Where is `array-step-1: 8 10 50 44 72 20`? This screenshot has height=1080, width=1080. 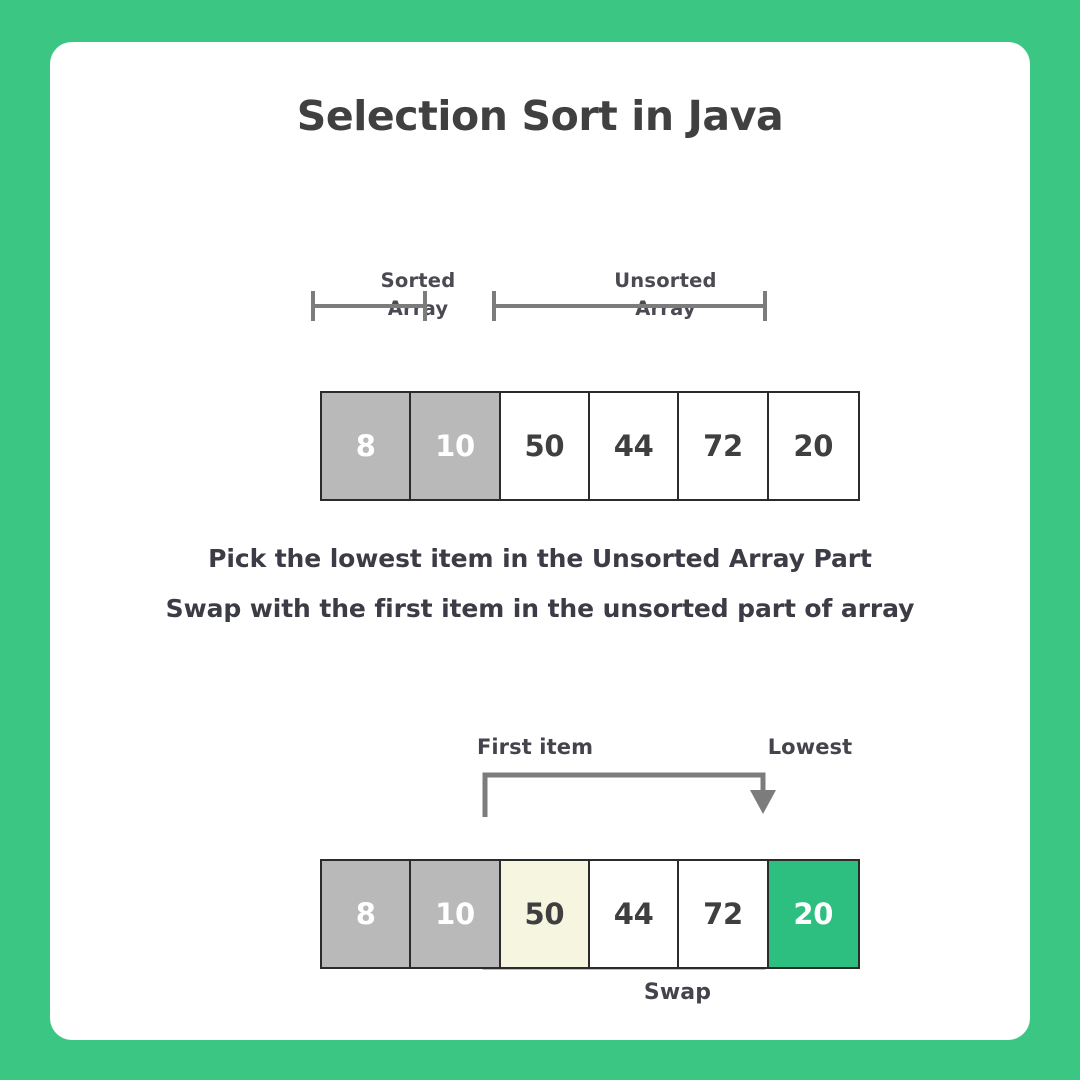 array-step-1: 8 10 50 44 72 20 is located at coordinates (590, 446).